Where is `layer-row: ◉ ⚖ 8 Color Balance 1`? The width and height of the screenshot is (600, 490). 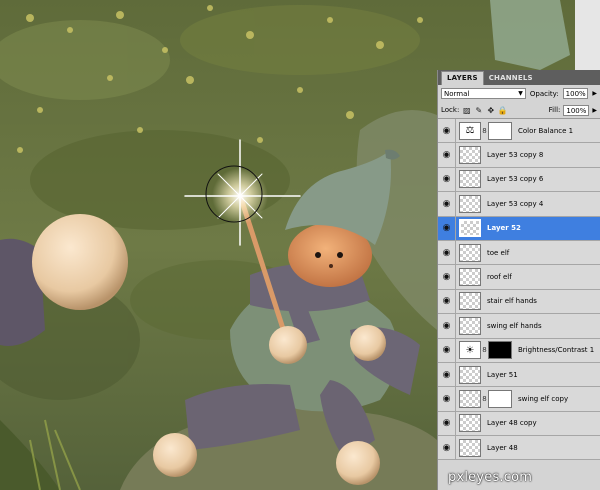 layer-row: ◉ ⚖ 8 Color Balance 1 is located at coordinates (519, 131).